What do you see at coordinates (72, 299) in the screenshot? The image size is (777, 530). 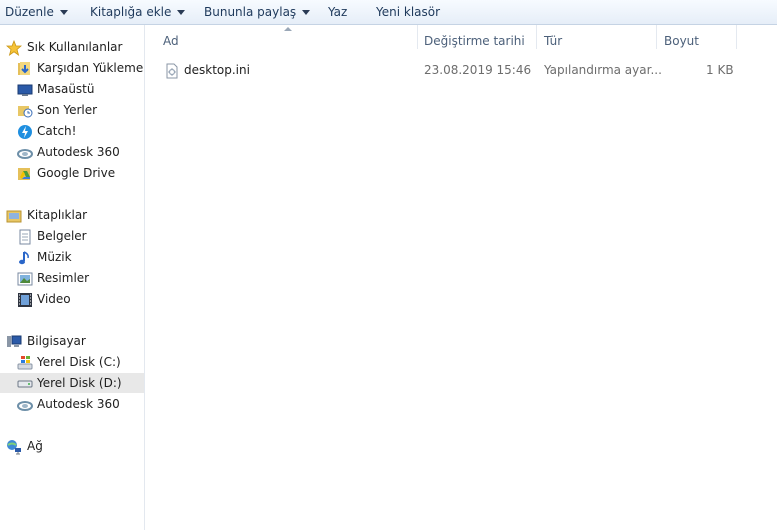 I see `sidebar-item-video: Video` at bounding box center [72, 299].